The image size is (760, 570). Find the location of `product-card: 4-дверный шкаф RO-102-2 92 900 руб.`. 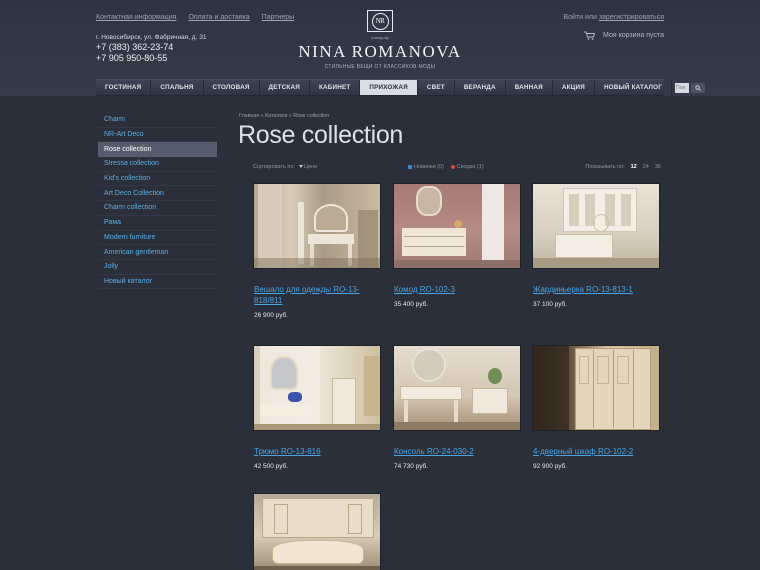

product-card: 4-дверный шкаф RO-102-2 92 900 руб. is located at coordinates (596, 407).